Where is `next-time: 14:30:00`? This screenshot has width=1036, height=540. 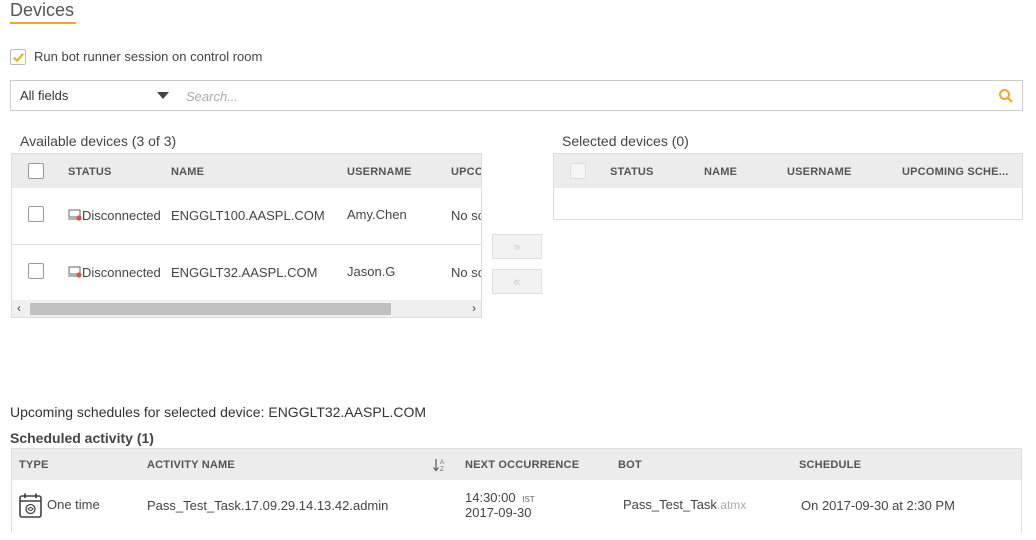
next-time: 14:30:00 is located at coordinates (490, 497).